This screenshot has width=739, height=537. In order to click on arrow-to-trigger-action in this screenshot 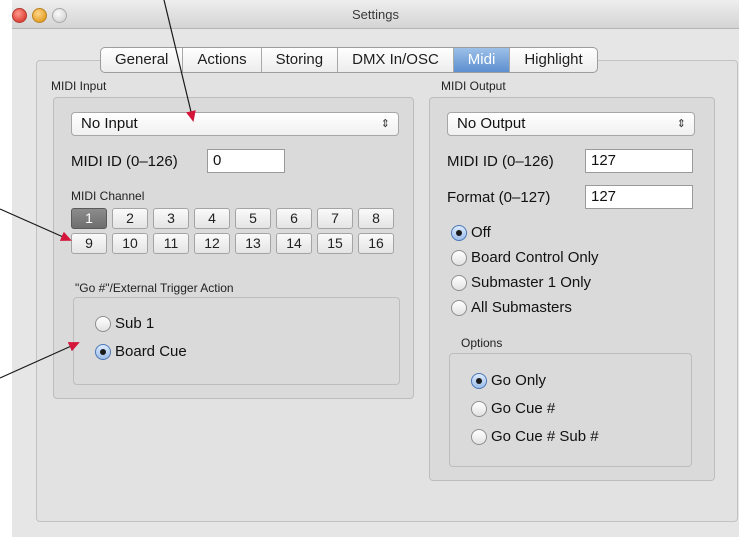, I will do `click(40, 360)`.